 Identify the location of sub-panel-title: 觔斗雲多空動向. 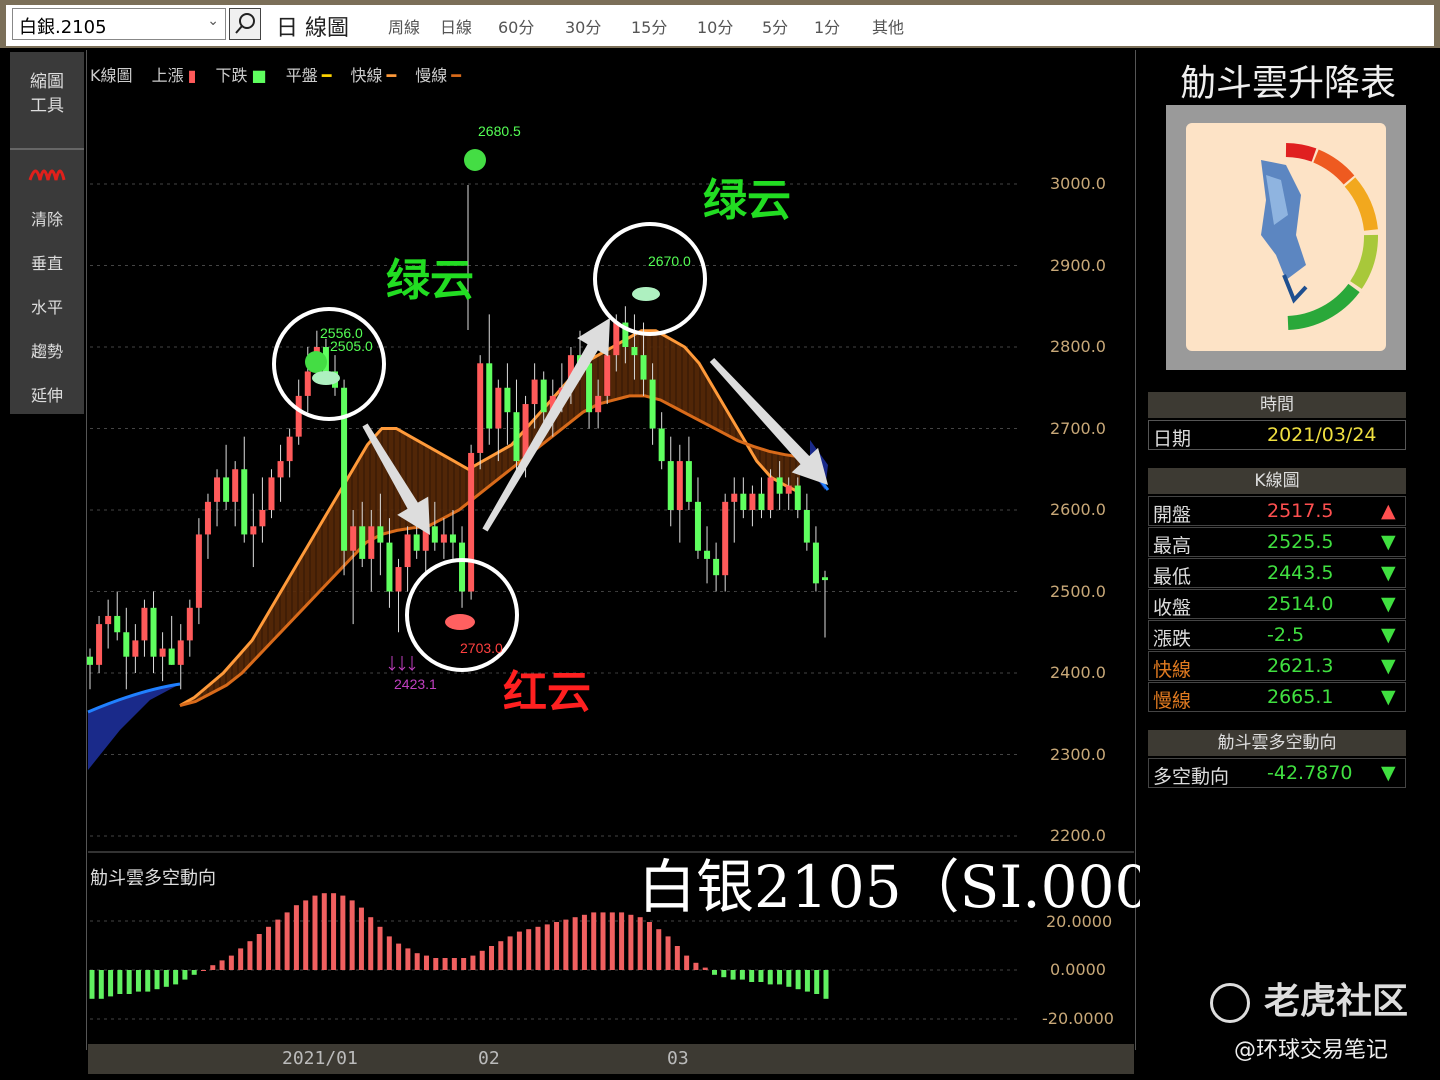
(153, 878).